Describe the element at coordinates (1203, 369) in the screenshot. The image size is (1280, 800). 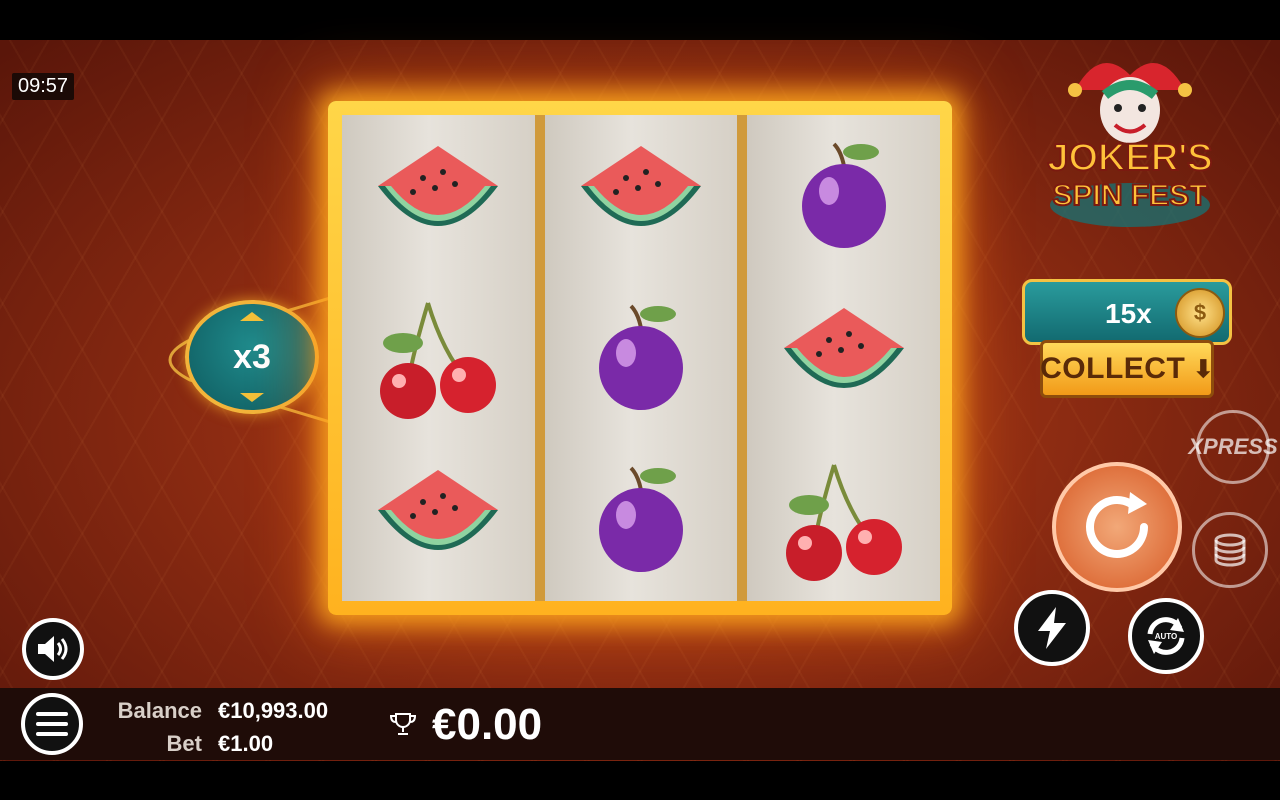
I see `download-icon: ⬇` at that location.